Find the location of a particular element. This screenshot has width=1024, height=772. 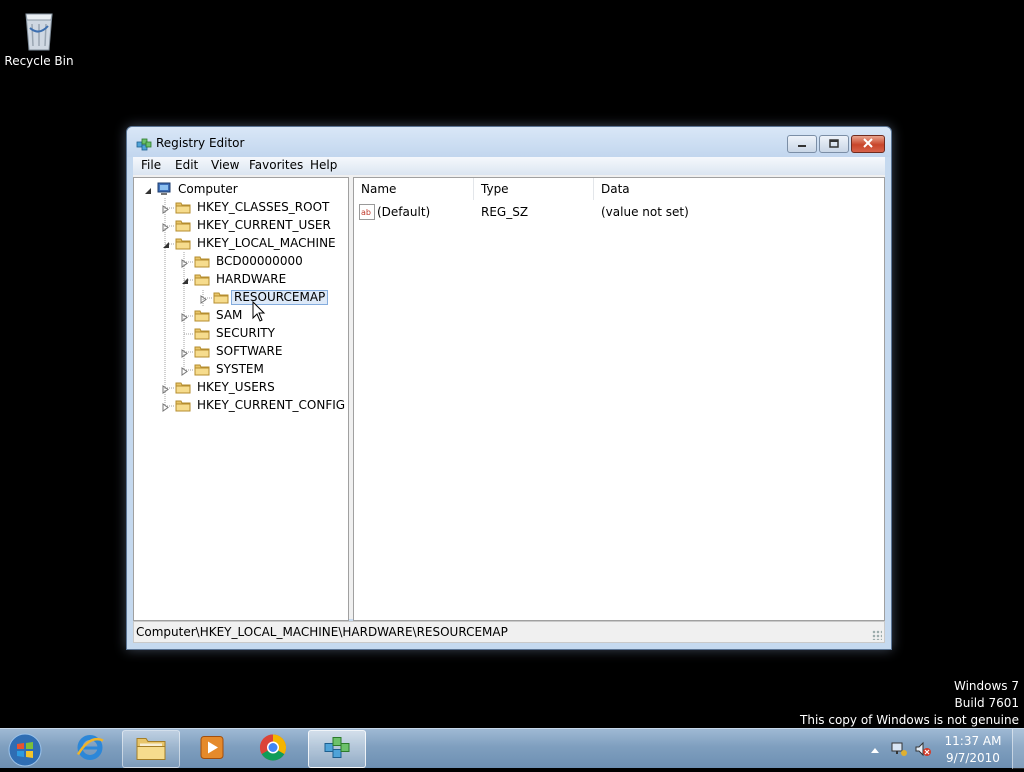

minimize-button is located at coordinates (802, 144).